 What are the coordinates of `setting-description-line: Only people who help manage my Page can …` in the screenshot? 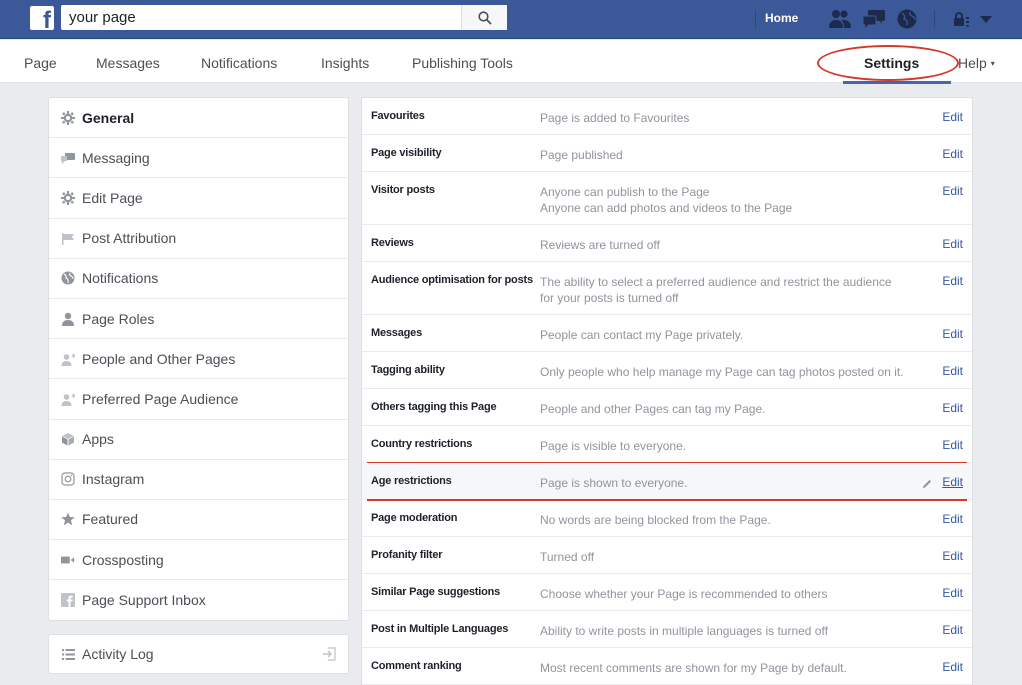 It's located at (722, 372).